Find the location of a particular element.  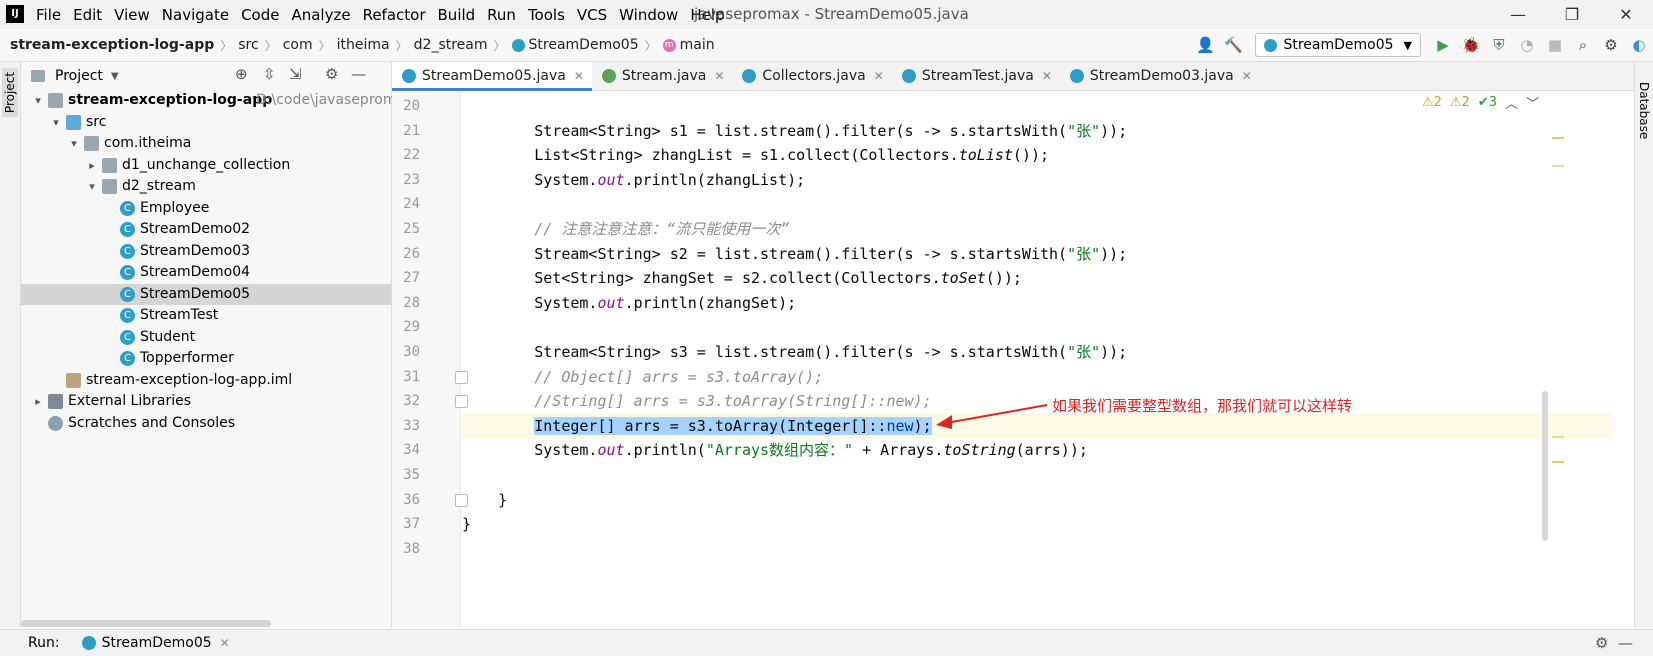

menu-window: Window is located at coordinates (648, 15).